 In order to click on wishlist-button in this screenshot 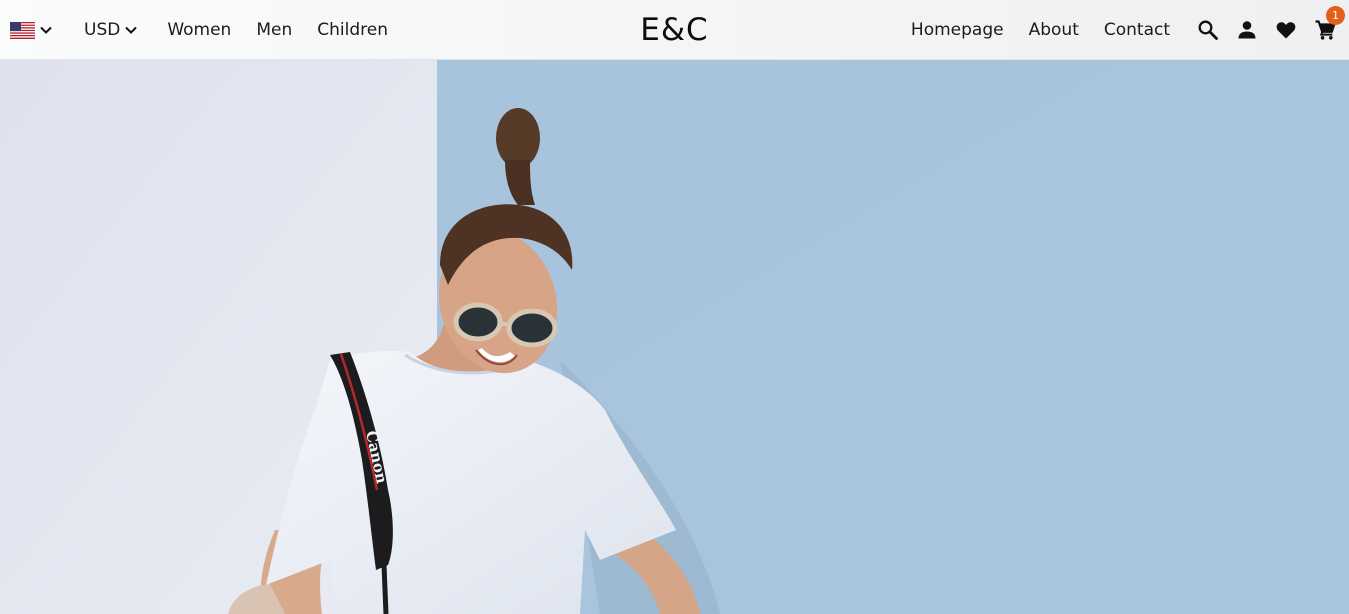, I will do `click(1286, 30)`.